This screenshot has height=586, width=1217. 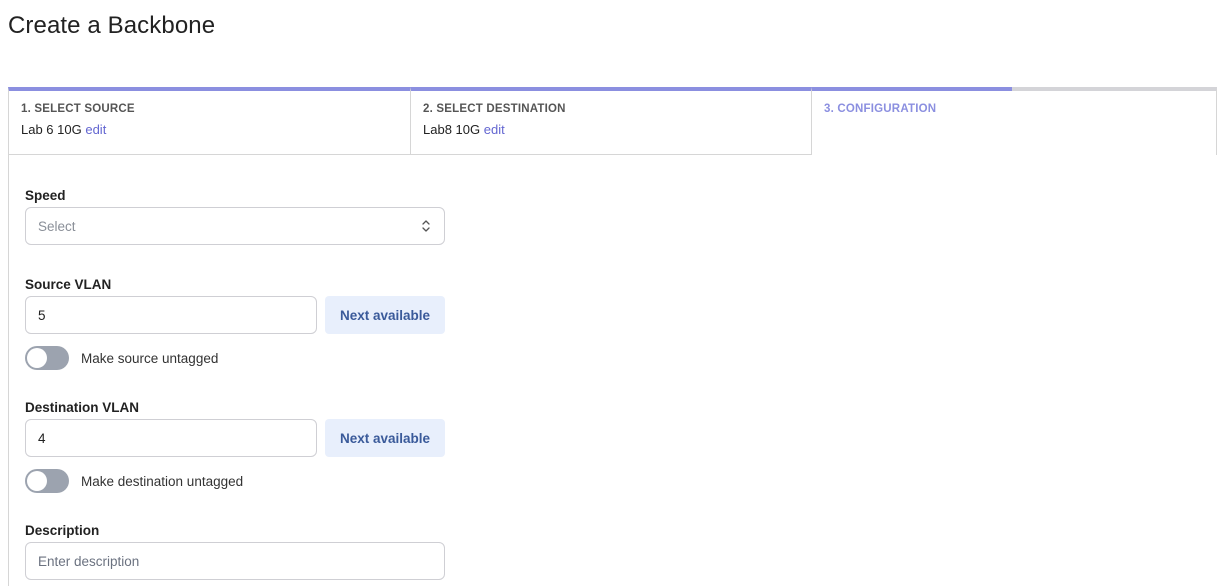 I want to click on edit-destination-link: edit, so click(x=494, y=129).